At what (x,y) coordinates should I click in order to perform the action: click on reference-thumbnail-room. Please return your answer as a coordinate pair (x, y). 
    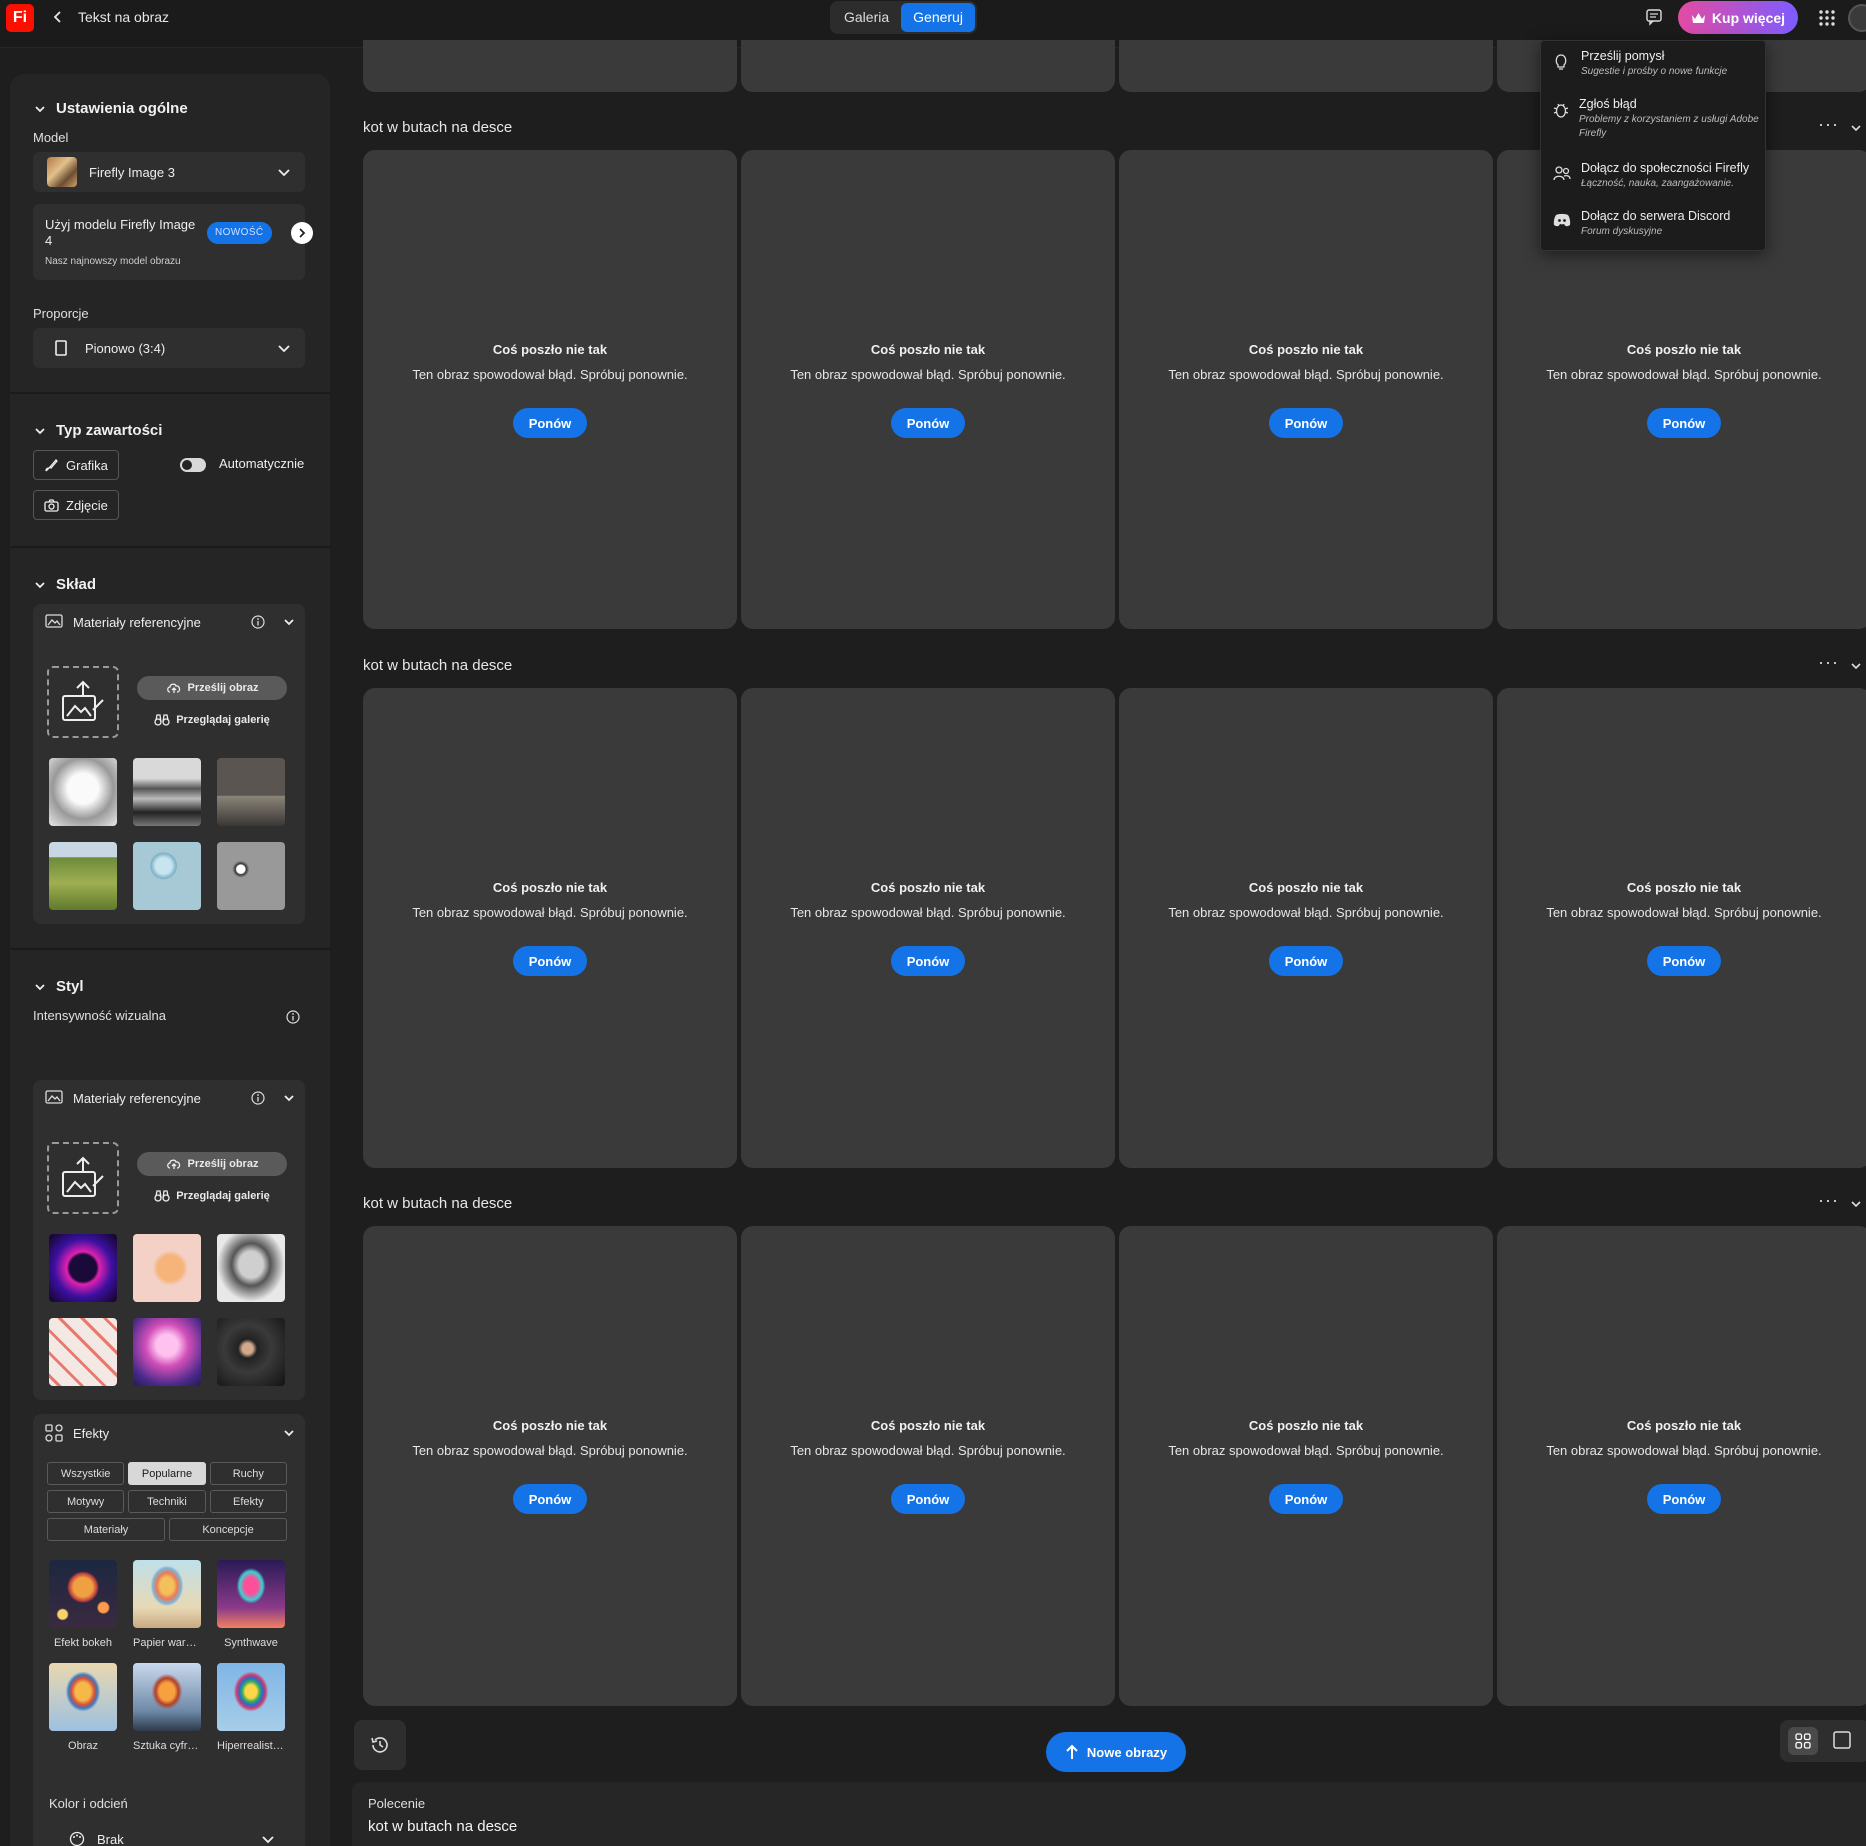
    Looking at the image, I should click on (251, 792).